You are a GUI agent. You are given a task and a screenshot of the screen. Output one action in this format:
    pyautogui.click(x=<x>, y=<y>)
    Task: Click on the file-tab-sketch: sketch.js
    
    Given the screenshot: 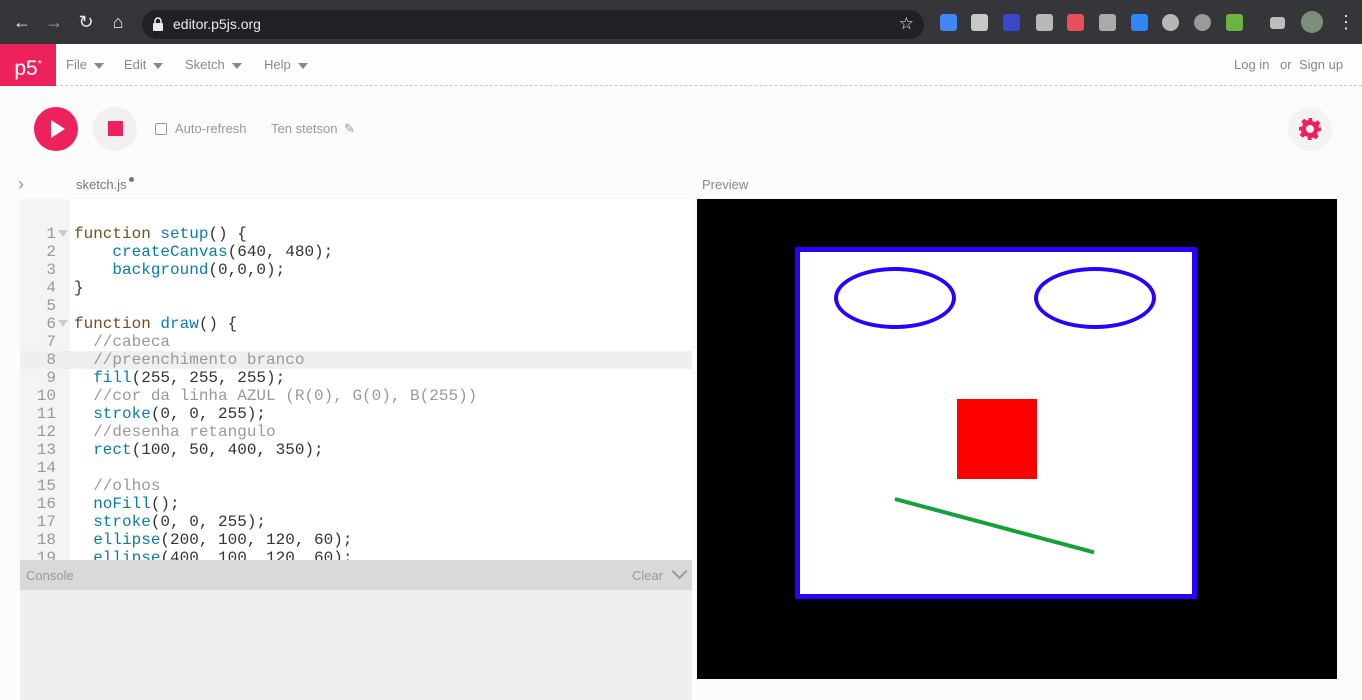 What is the action you would take?
    pyautogui.click(x=105, y=184)
    